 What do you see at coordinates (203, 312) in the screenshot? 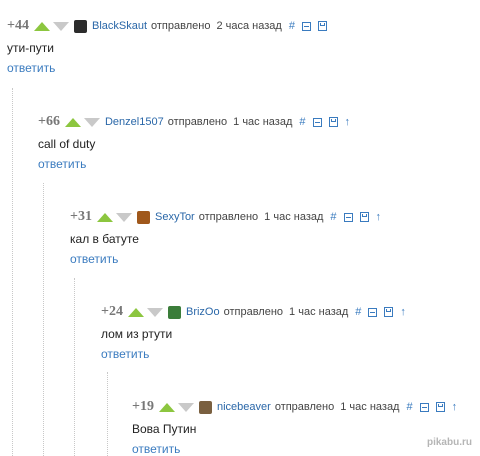
I see `username-link: BrizOo` at bounding box center [203, 312].